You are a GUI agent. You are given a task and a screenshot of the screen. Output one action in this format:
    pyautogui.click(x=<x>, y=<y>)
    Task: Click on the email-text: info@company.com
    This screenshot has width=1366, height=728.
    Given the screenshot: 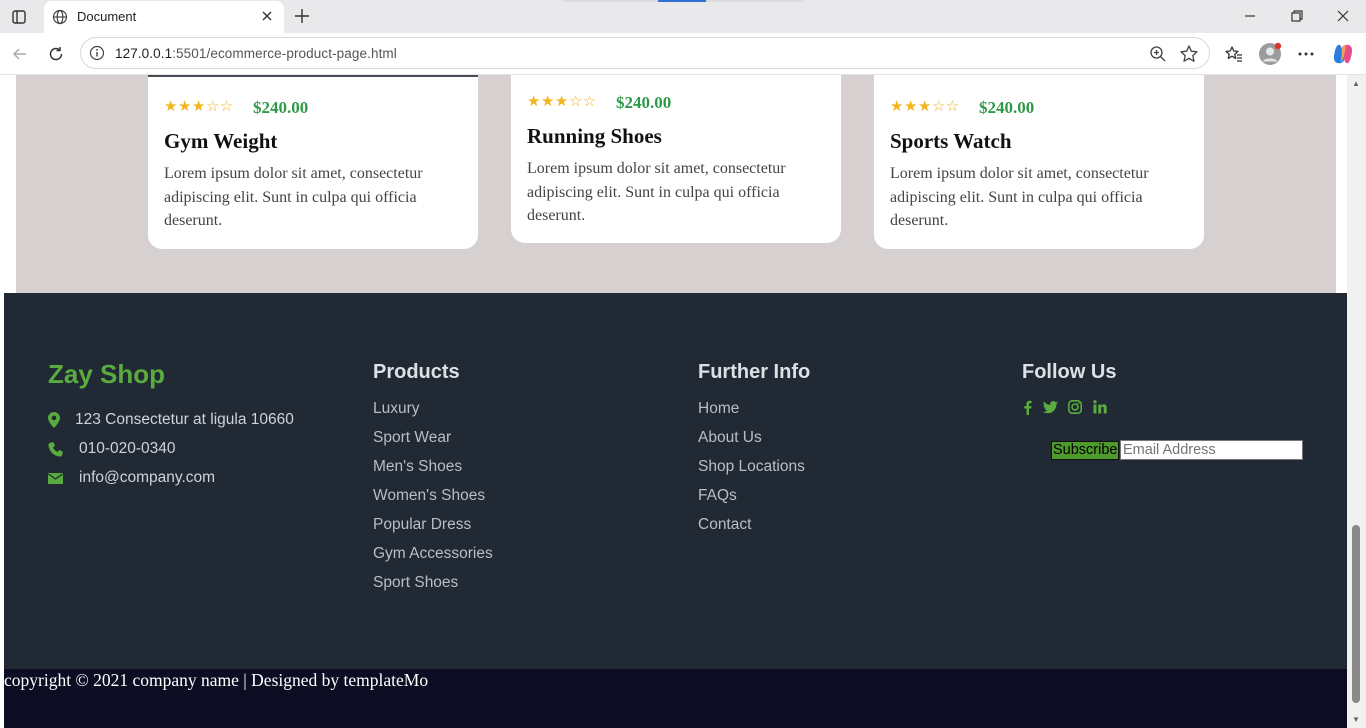 What is the action you would take?
    pyautogui.click(x=147, y=478)
    